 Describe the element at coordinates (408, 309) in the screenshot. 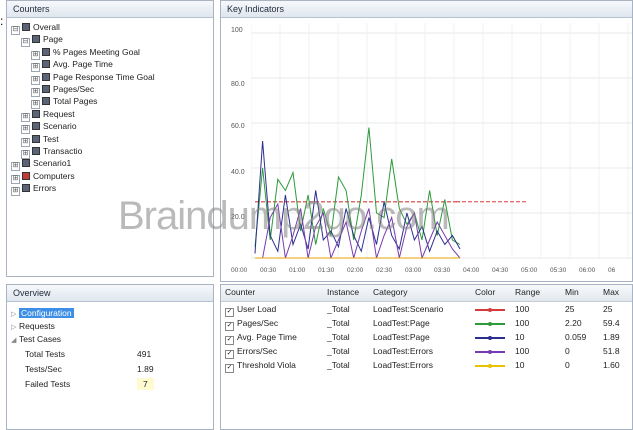

I see `category-cell: LoadTest:Scenario` at that location.